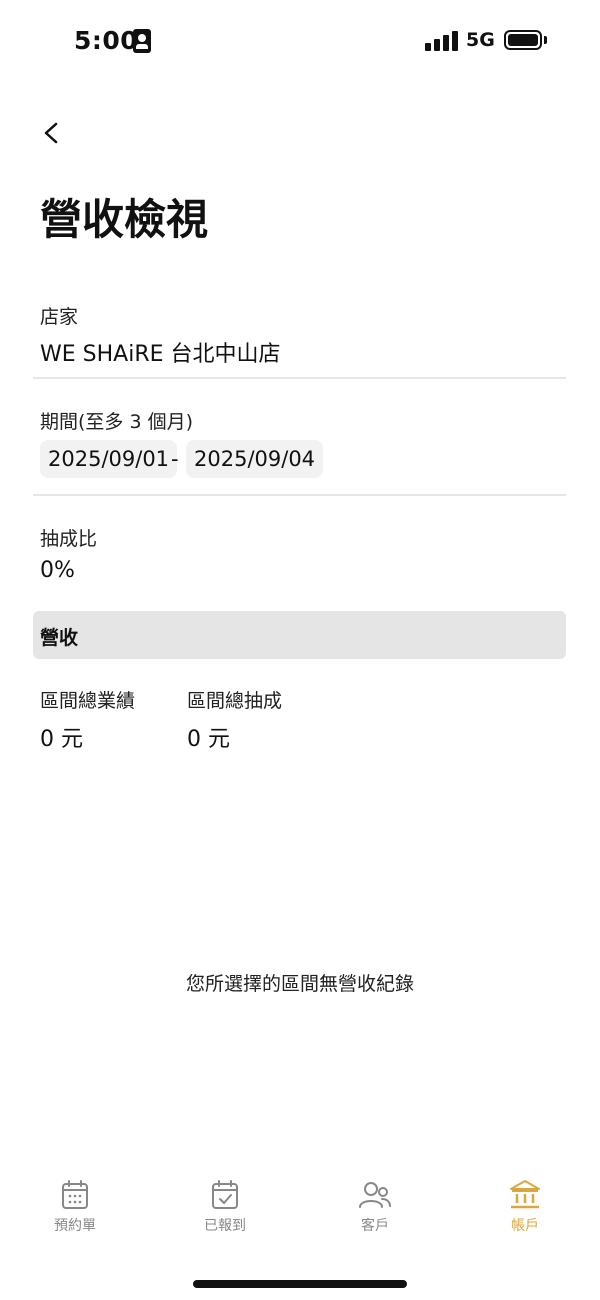 Image resolution: width=600 pixels, height=1300 pixels. What do you see at coordinates (235, 701) in the screenshot?
I see `total-commission-label: 區間總抽成` at bounding box center [235, 701].